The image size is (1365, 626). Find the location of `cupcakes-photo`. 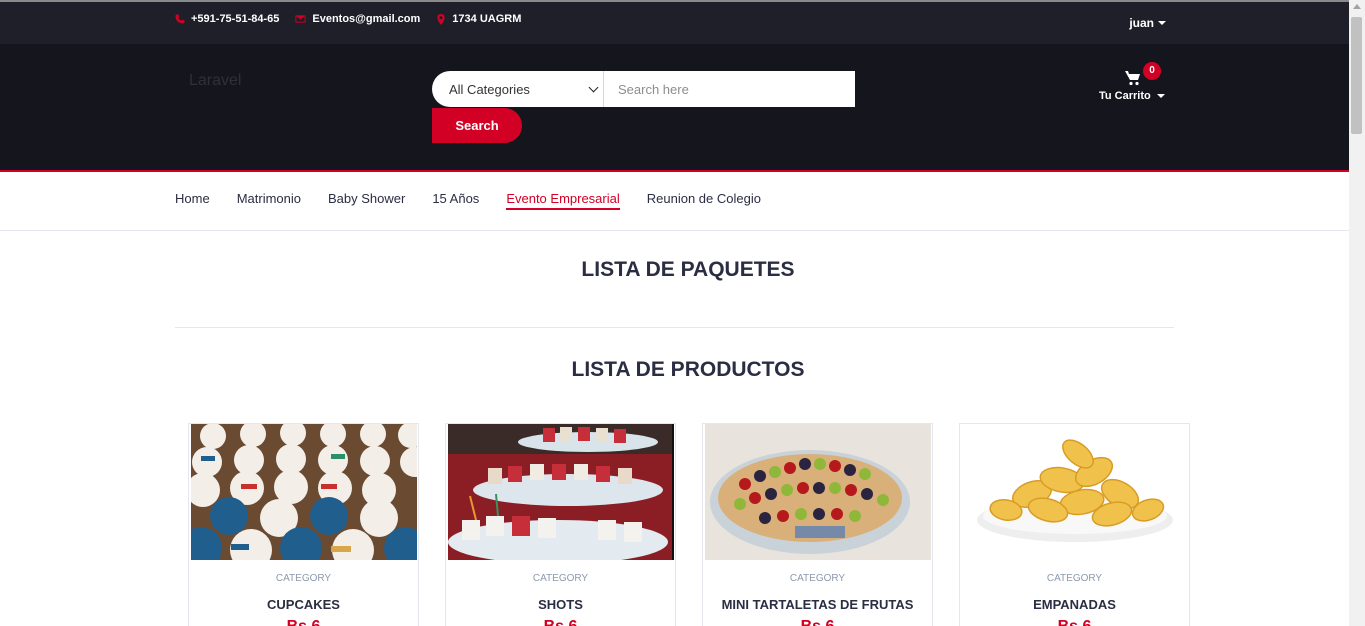

cupcakes-photo is located at coordinates (303, 492).